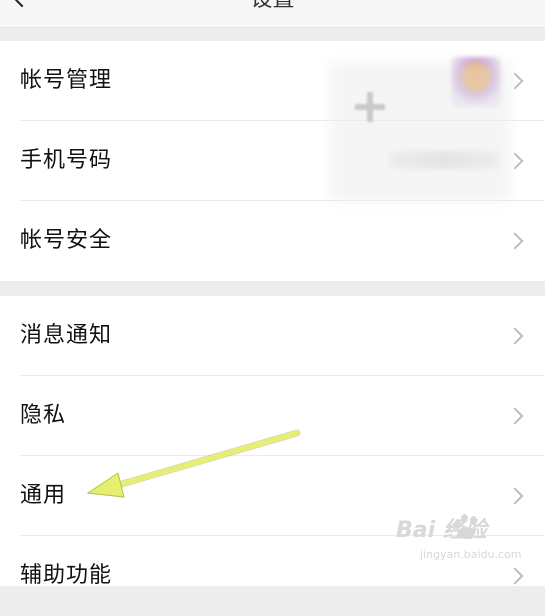 The image size is (545, 616). What do you see at coordinates (66, 160) in the screenshot?
I see `row-label: 手机号码` at bounding box center [66, 160].